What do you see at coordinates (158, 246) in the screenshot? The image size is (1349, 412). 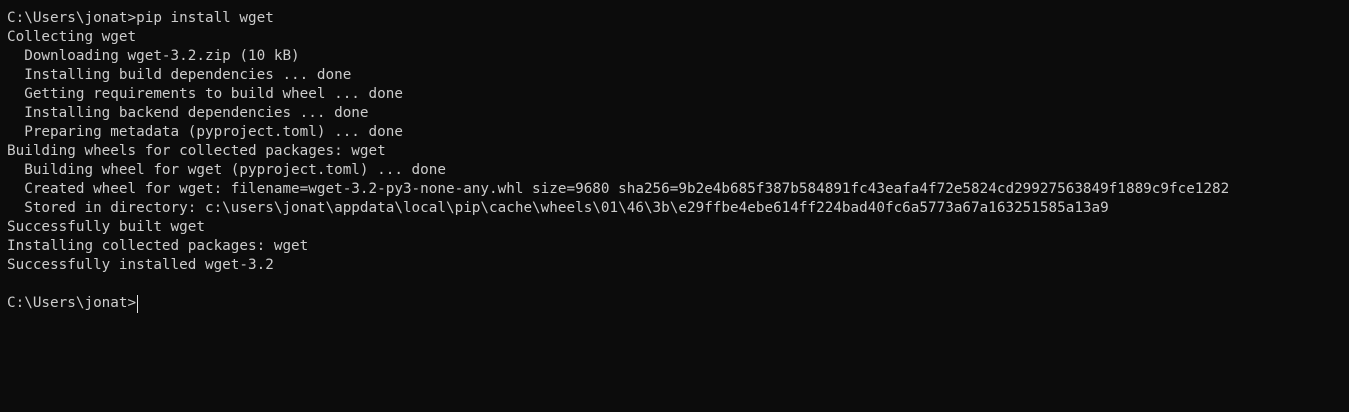 I see `output-line: Installing collected packages: wget` at bounding box center [158, 246].